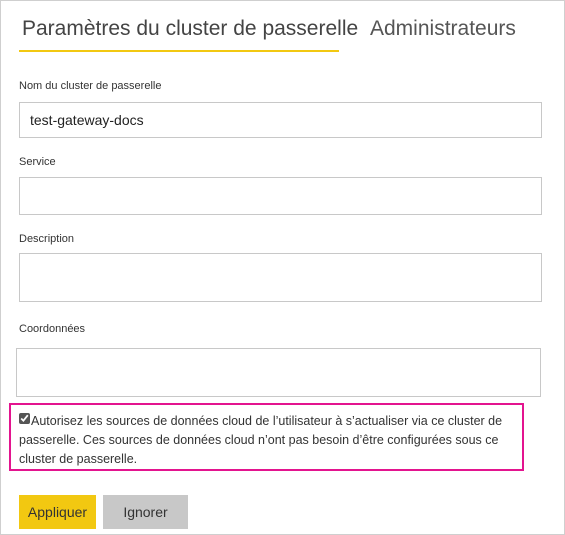 Image resolution: width=565 pixels, height=535 pixels. I want to click on description-textarea, so click(280, 277).